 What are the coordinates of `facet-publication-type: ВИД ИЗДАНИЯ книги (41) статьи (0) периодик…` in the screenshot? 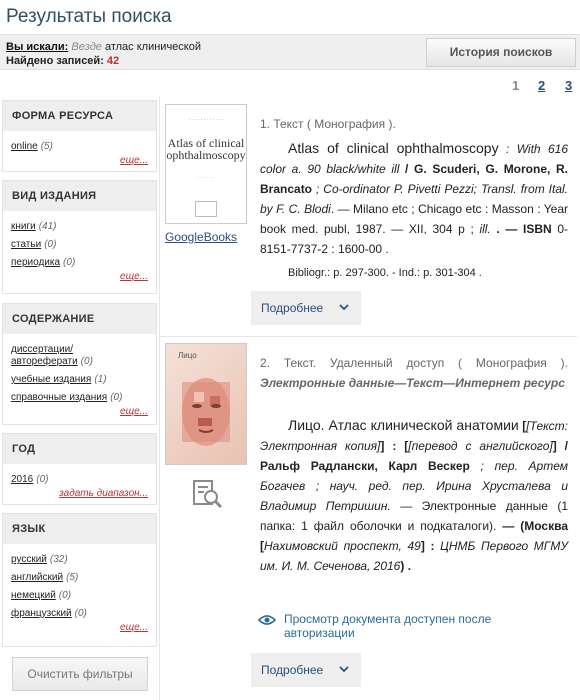 It's located at (79, 237).